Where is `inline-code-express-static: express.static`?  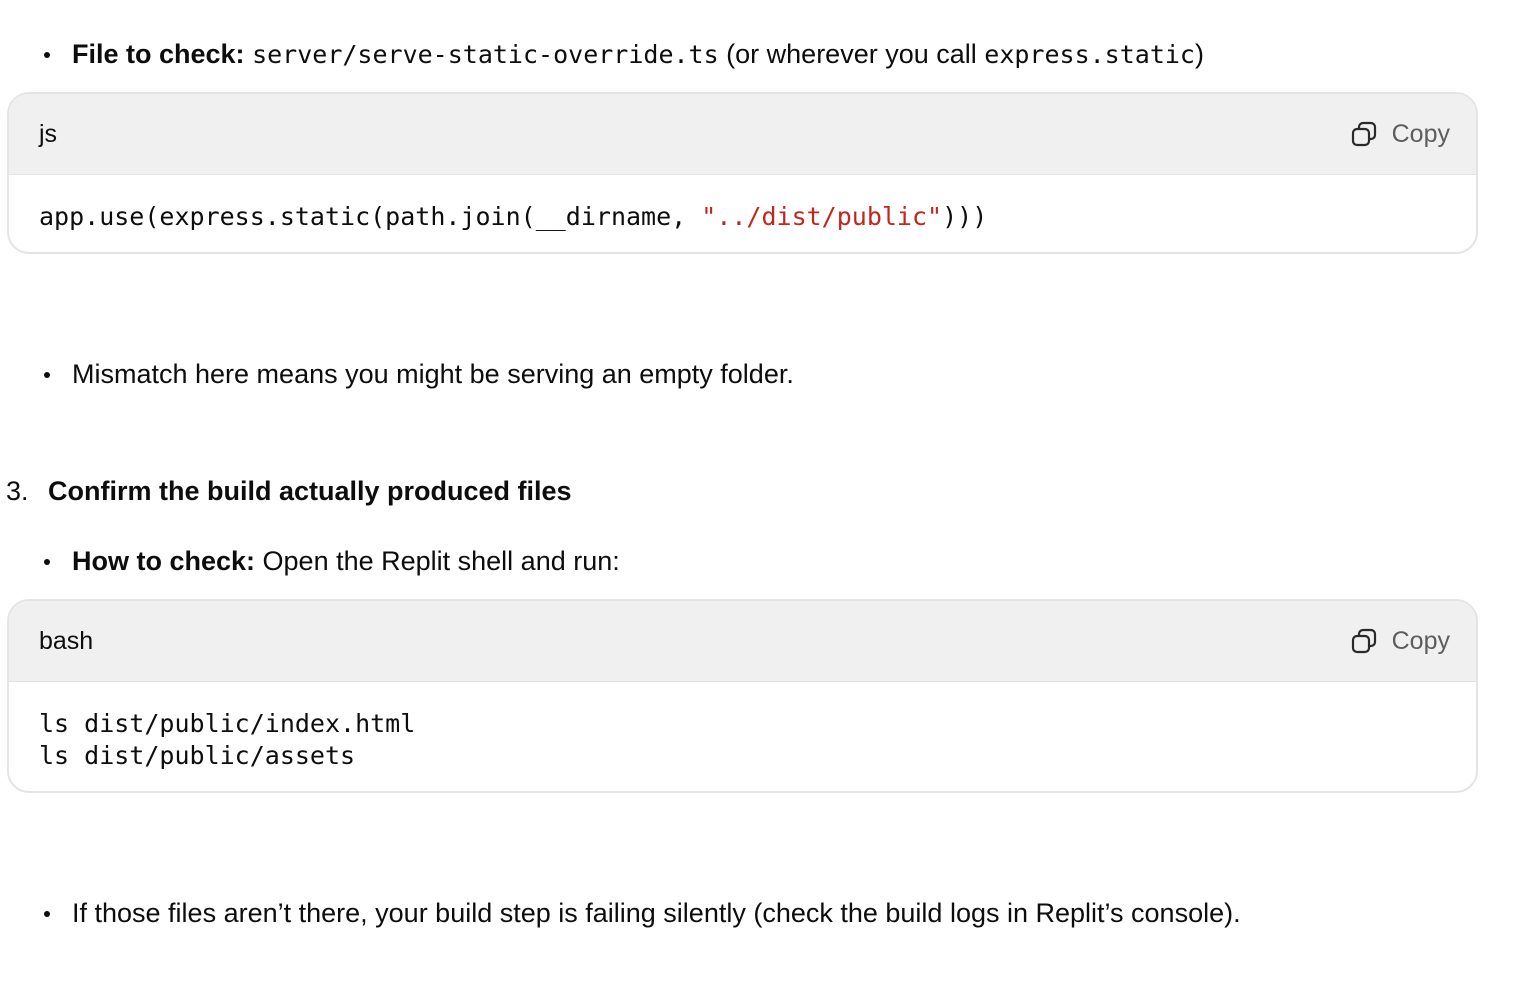
inline-code-express-static: express.static is located at coordinates (1089, 54).